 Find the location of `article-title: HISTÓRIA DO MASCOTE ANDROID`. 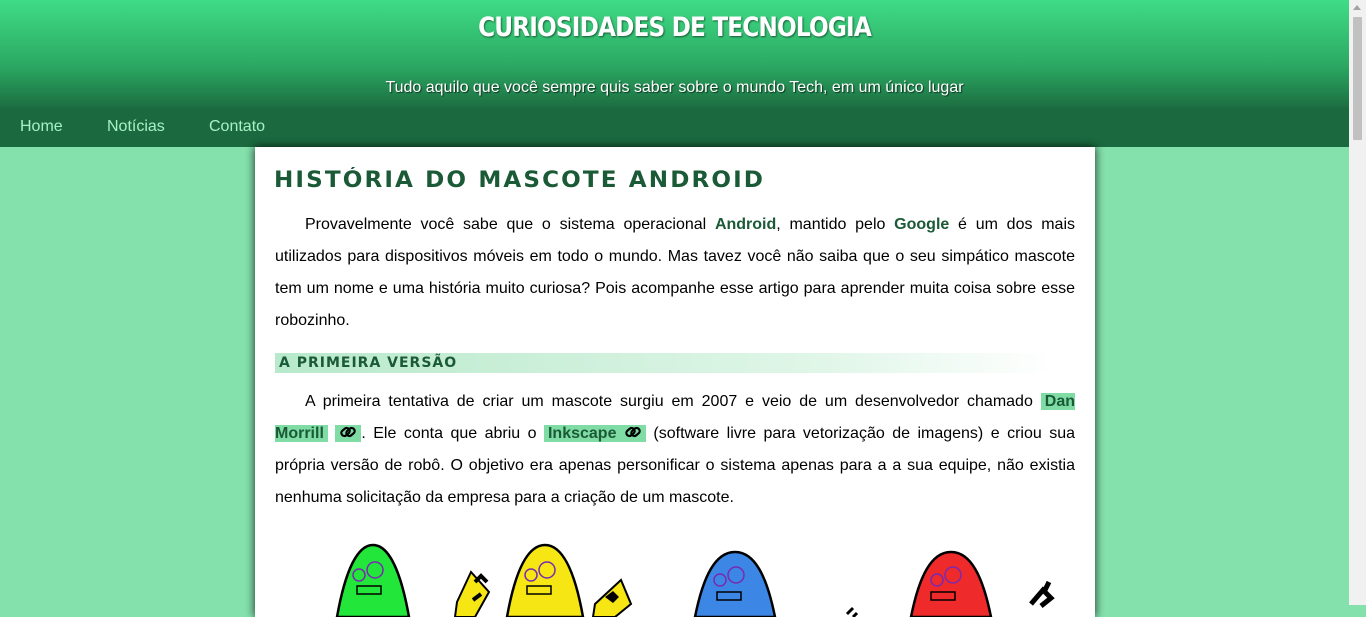

article-title: HISTÓRIA DO MASCOTE ANDROID is located at coordinates (520, 180).